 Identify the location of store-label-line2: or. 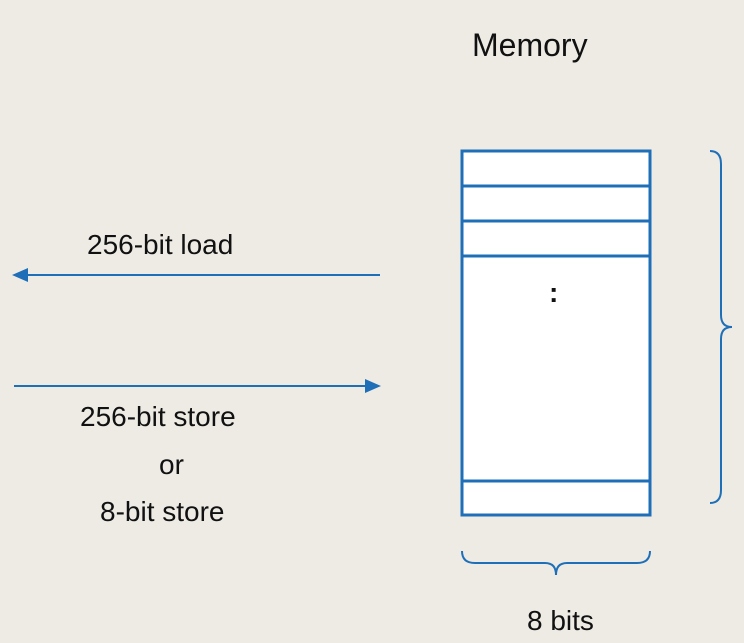
(171, 464).